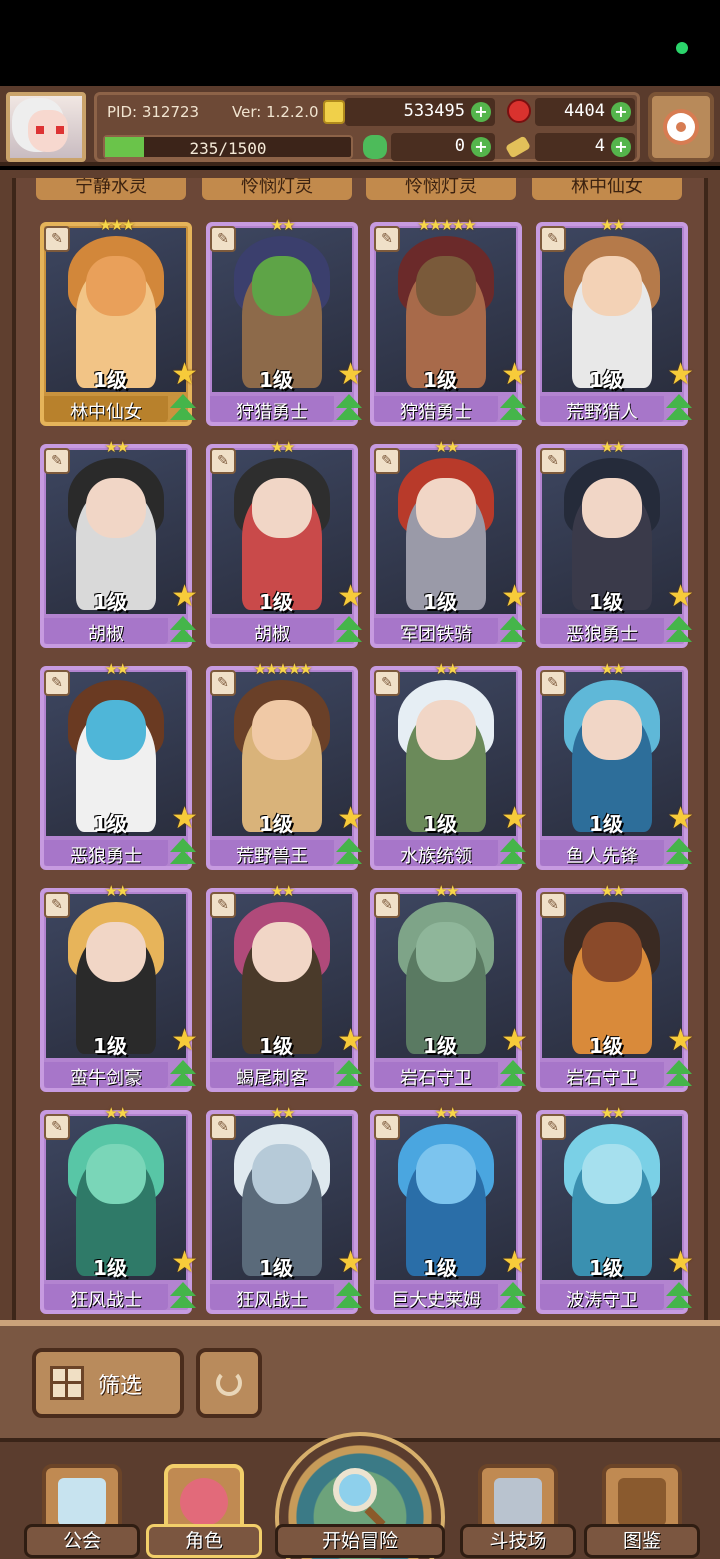 This screenshot has height=1559, width=720. I want to click on character-card: ★★ ✎ 1级 ★ 水族统领, so click(449, 765).